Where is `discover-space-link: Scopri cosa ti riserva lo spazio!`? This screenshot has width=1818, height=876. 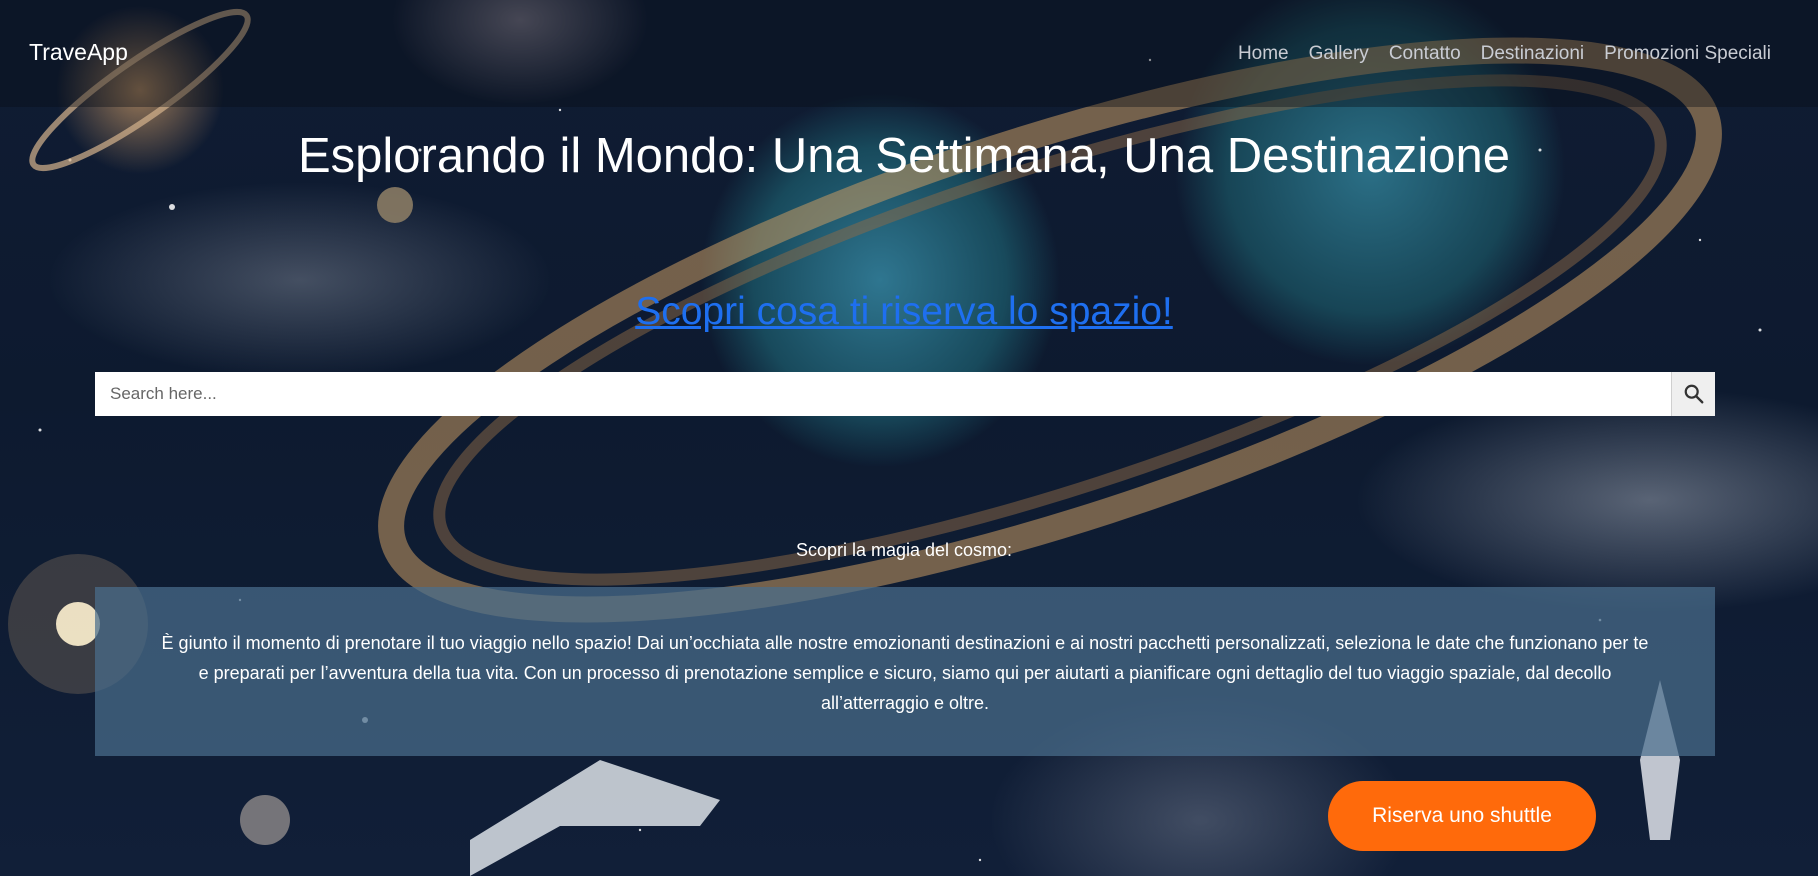 discover-space-link: Scopri cosa ti riserva lo spazio! is located at coordinates (904, 311).